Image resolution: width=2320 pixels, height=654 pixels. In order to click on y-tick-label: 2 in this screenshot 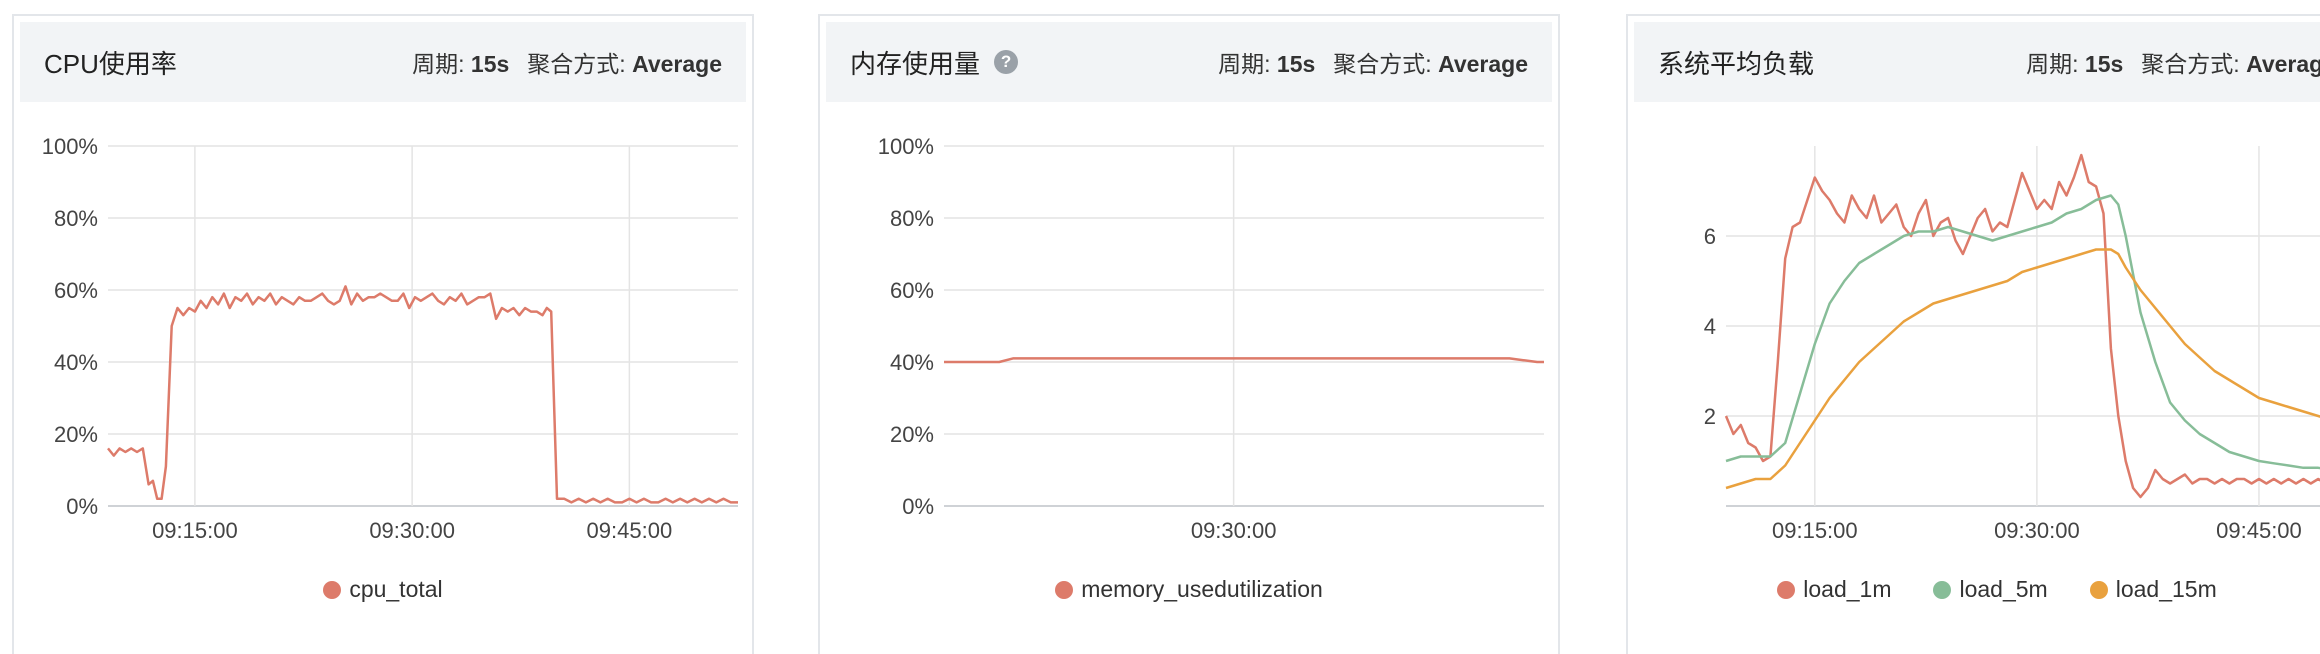, I will do `click(1710, 416)`.